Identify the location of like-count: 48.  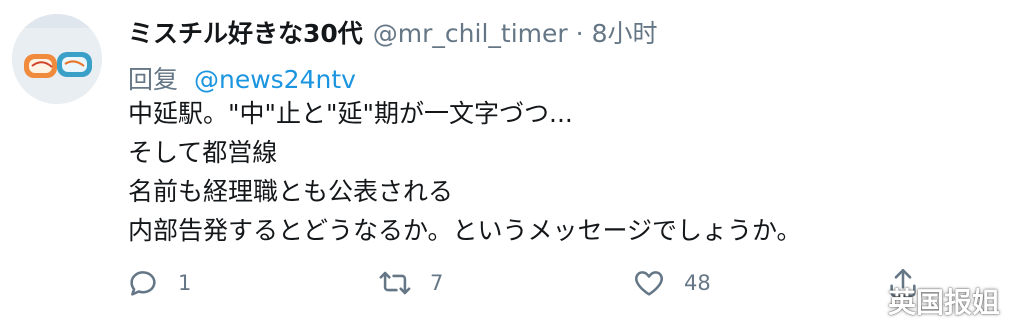
(697, 283).